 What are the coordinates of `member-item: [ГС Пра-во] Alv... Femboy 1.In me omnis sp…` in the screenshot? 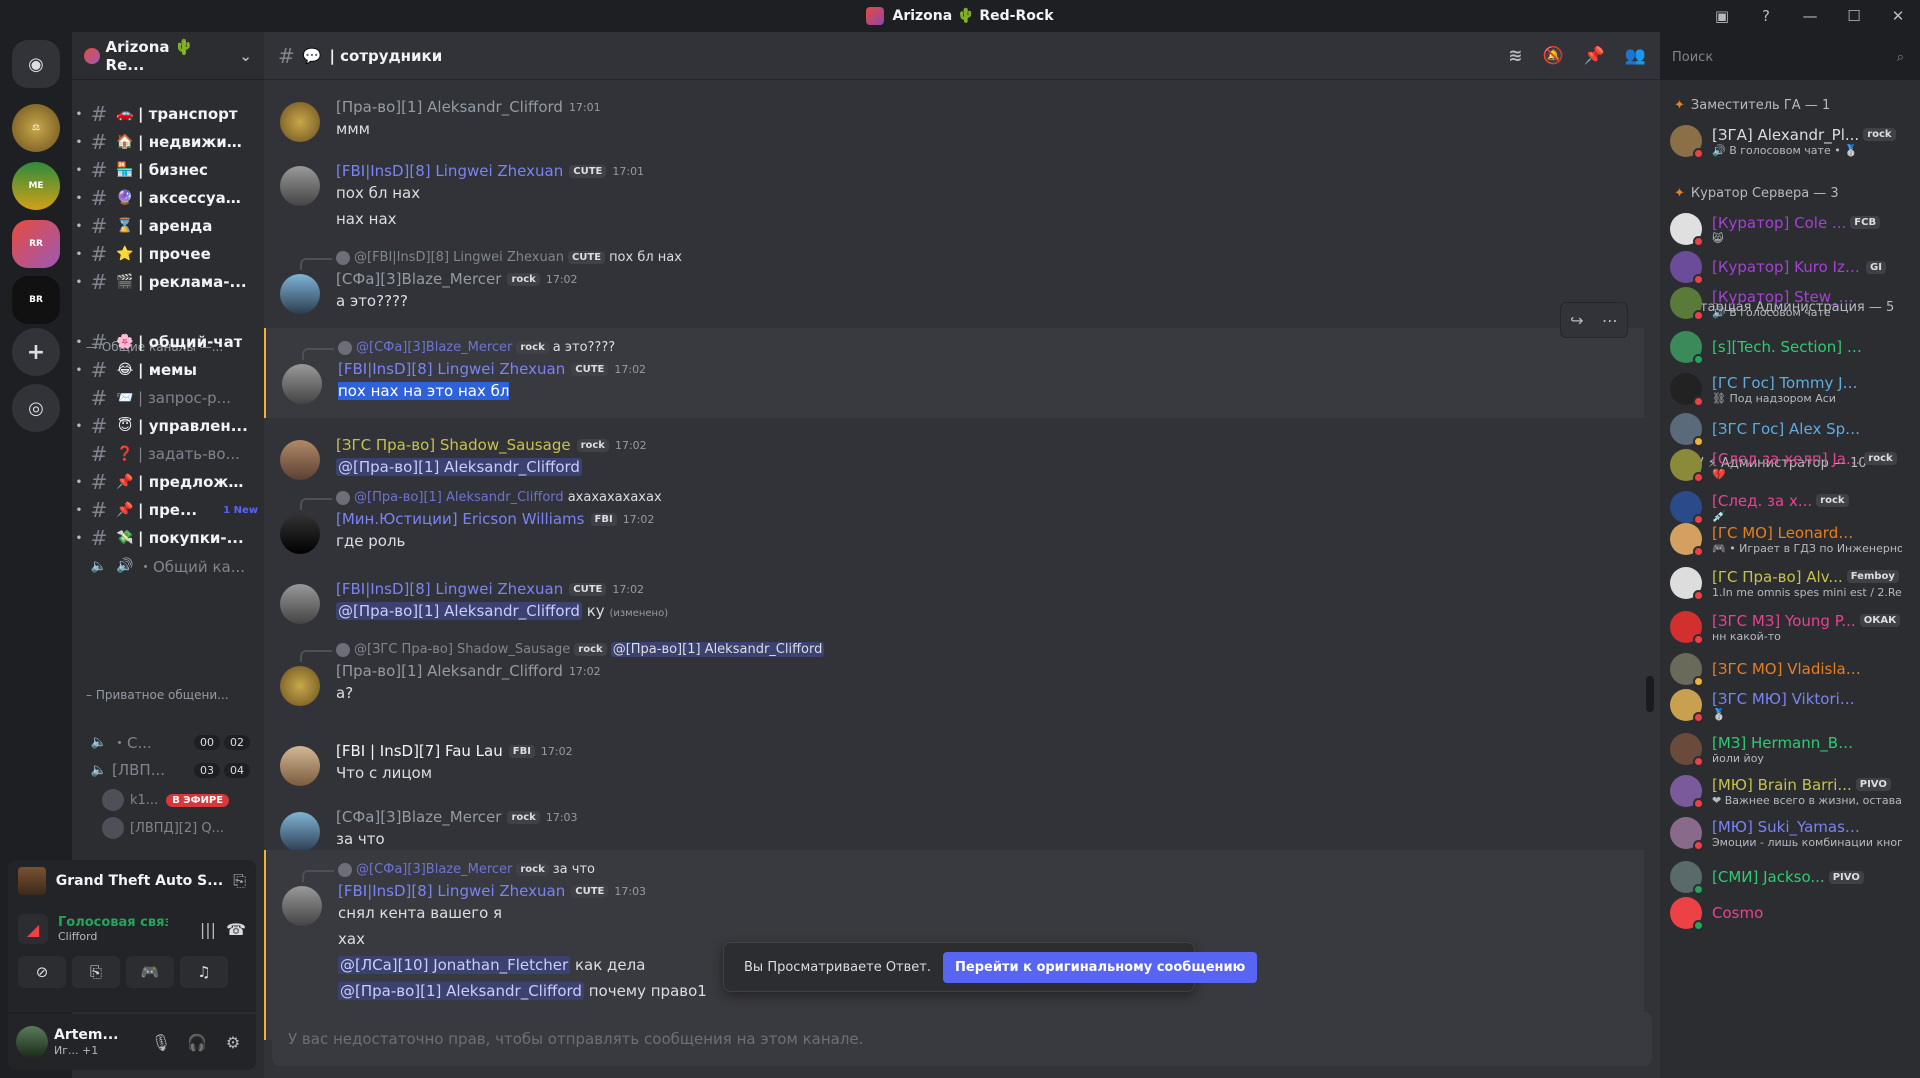 It's located at (1792, 583).